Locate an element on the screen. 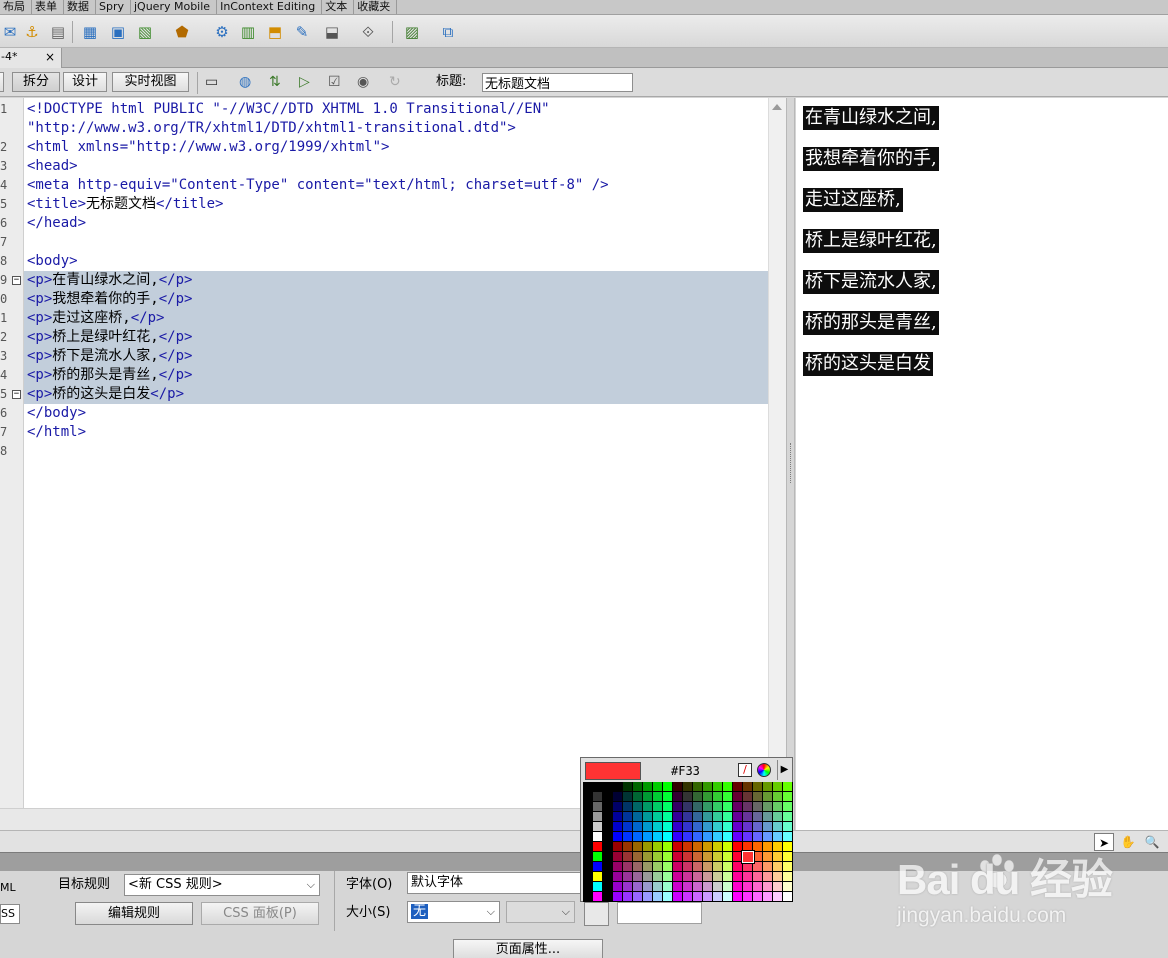  text-color-input is located at coordinates (659, 913).